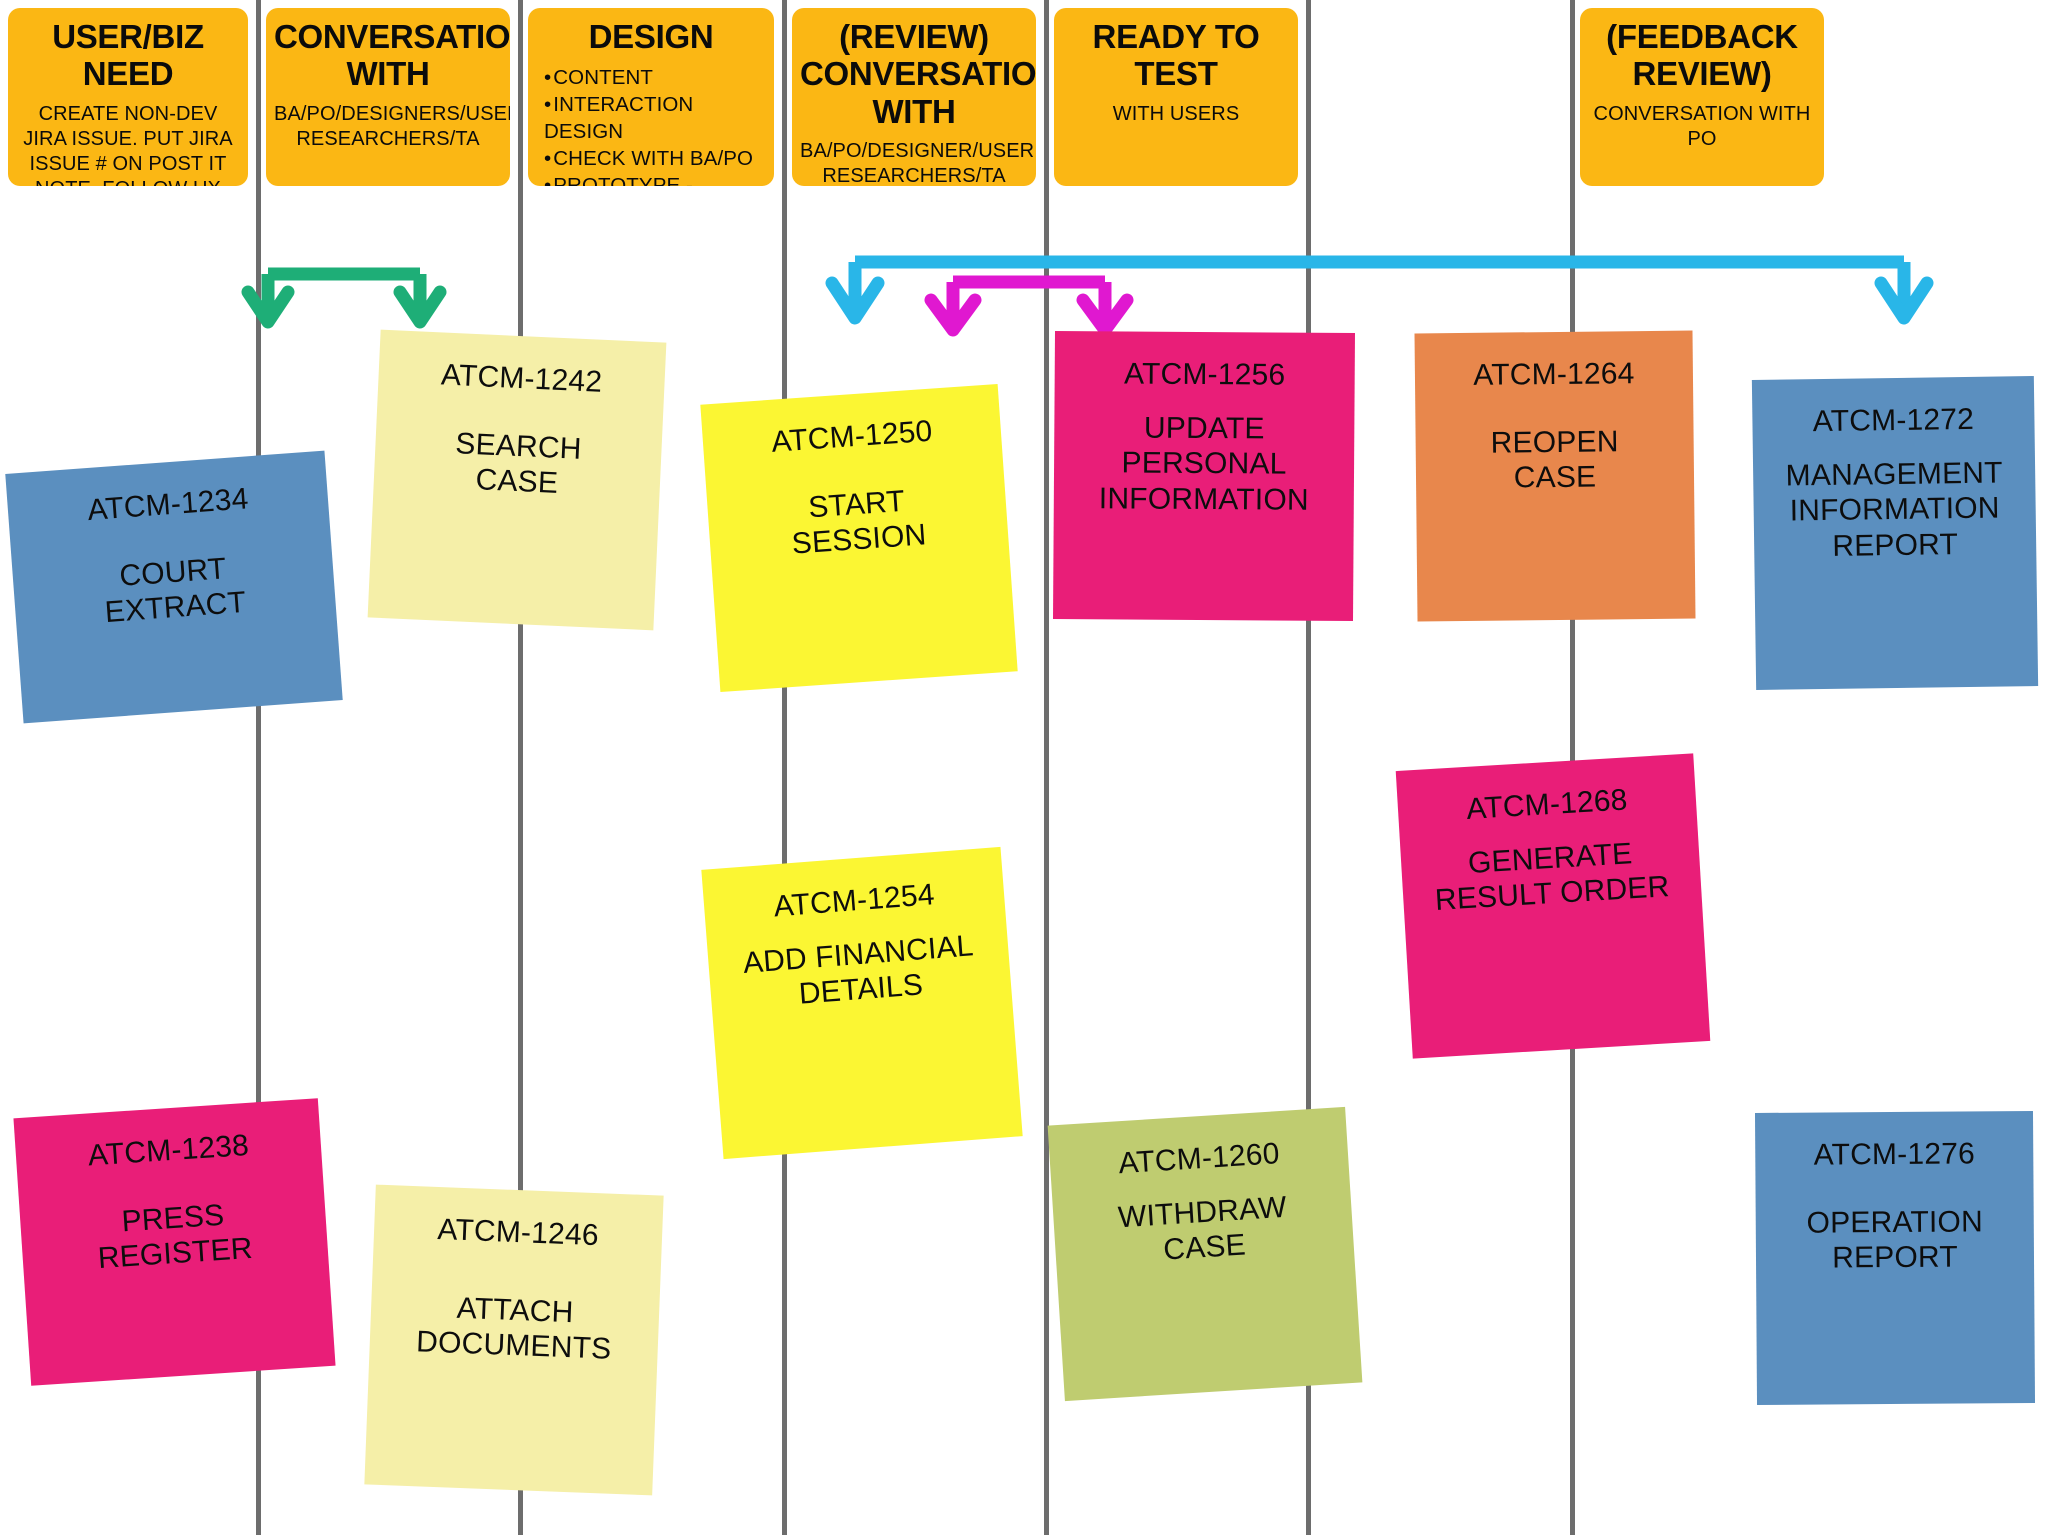 The width and height of the screenshot is (2048, 1535). I want to click on note-body: ADD FINANCIAL DETAILS, so click(858, 970).